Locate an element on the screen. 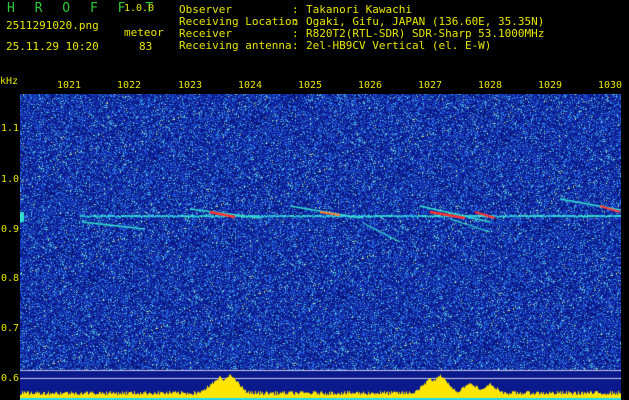 The width and height of the screenshot is (629, 400). colon: : is located at coordinates (295, 45).